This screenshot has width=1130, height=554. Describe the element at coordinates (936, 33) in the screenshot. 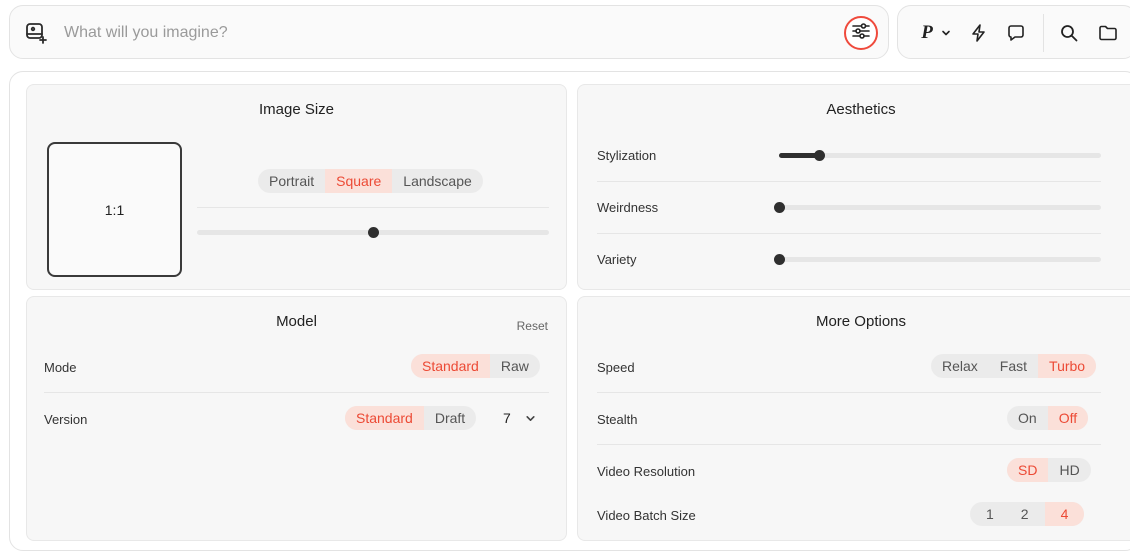

I see `personalize-dropdown: P` at that location.